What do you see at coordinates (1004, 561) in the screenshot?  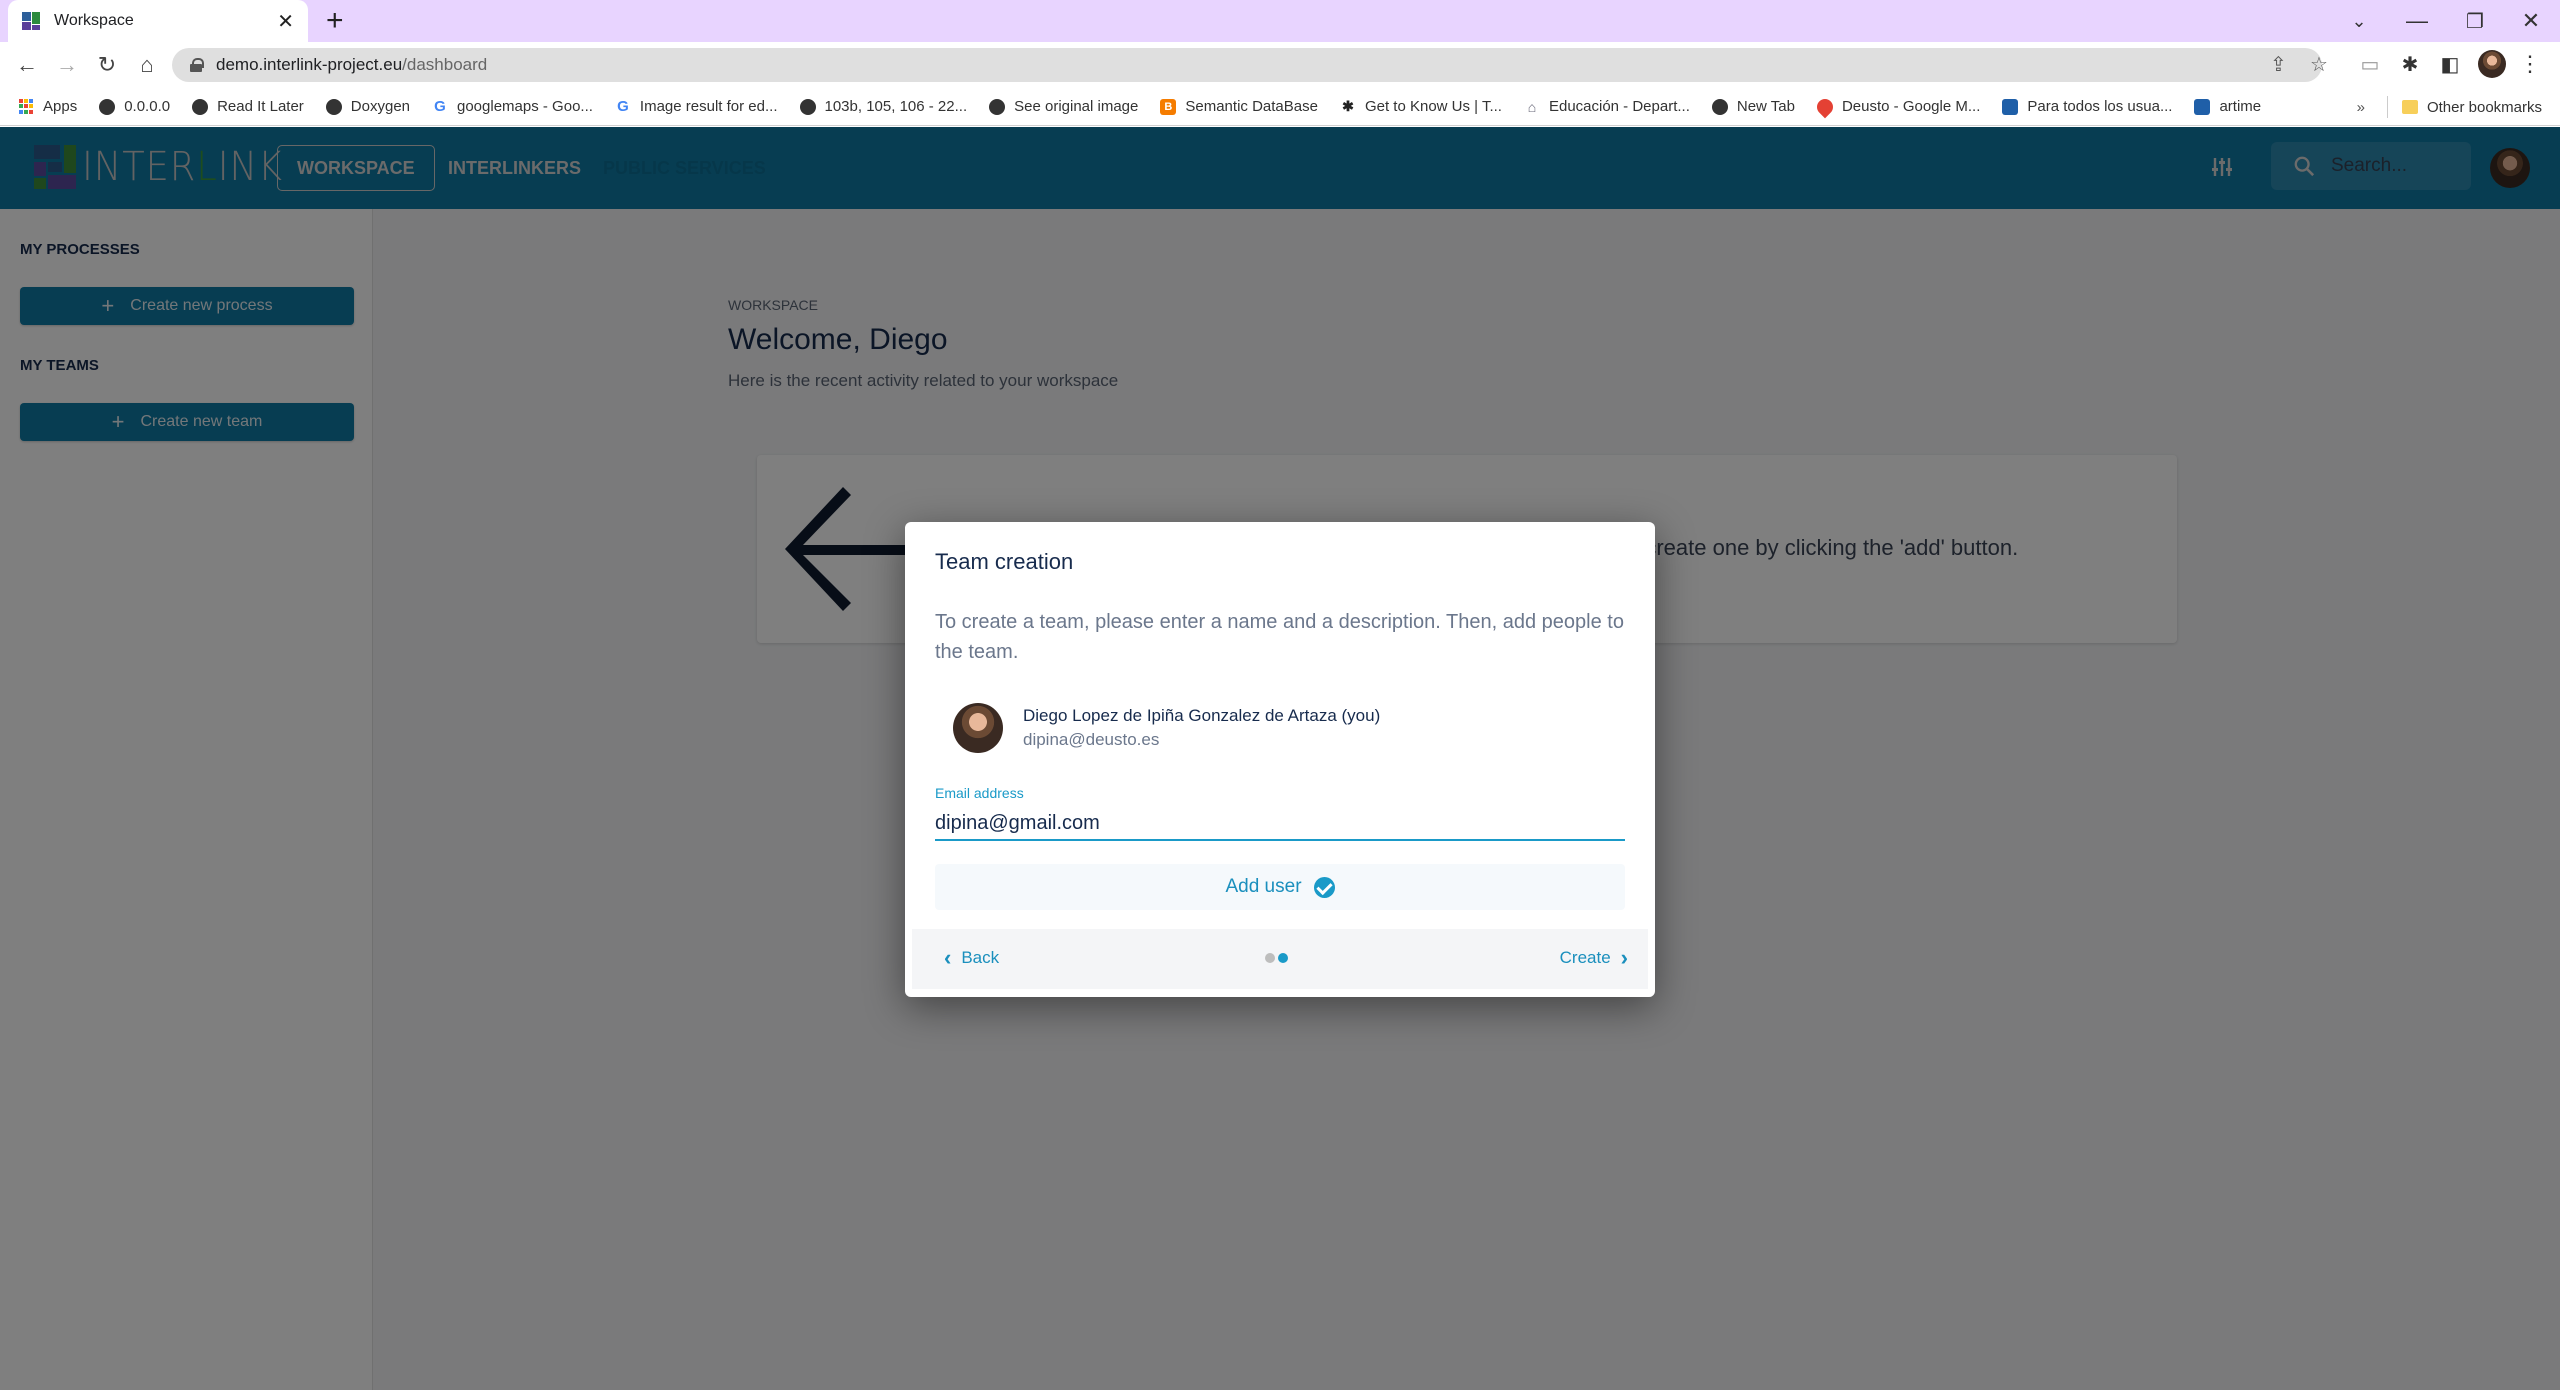 I see `dialog-title: Team creation` at bounding box center [1004, 561].